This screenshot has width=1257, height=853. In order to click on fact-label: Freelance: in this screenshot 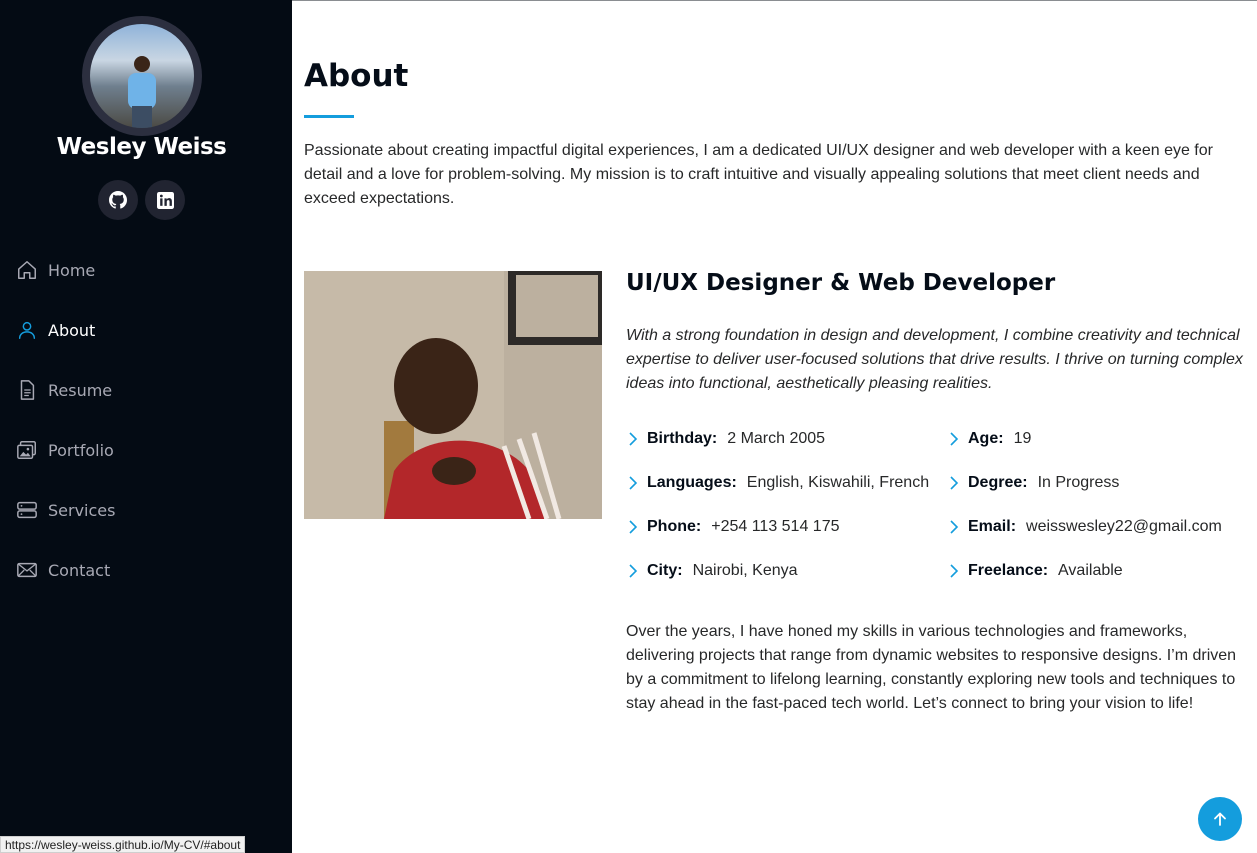, I will do `click(1008, 570)`.